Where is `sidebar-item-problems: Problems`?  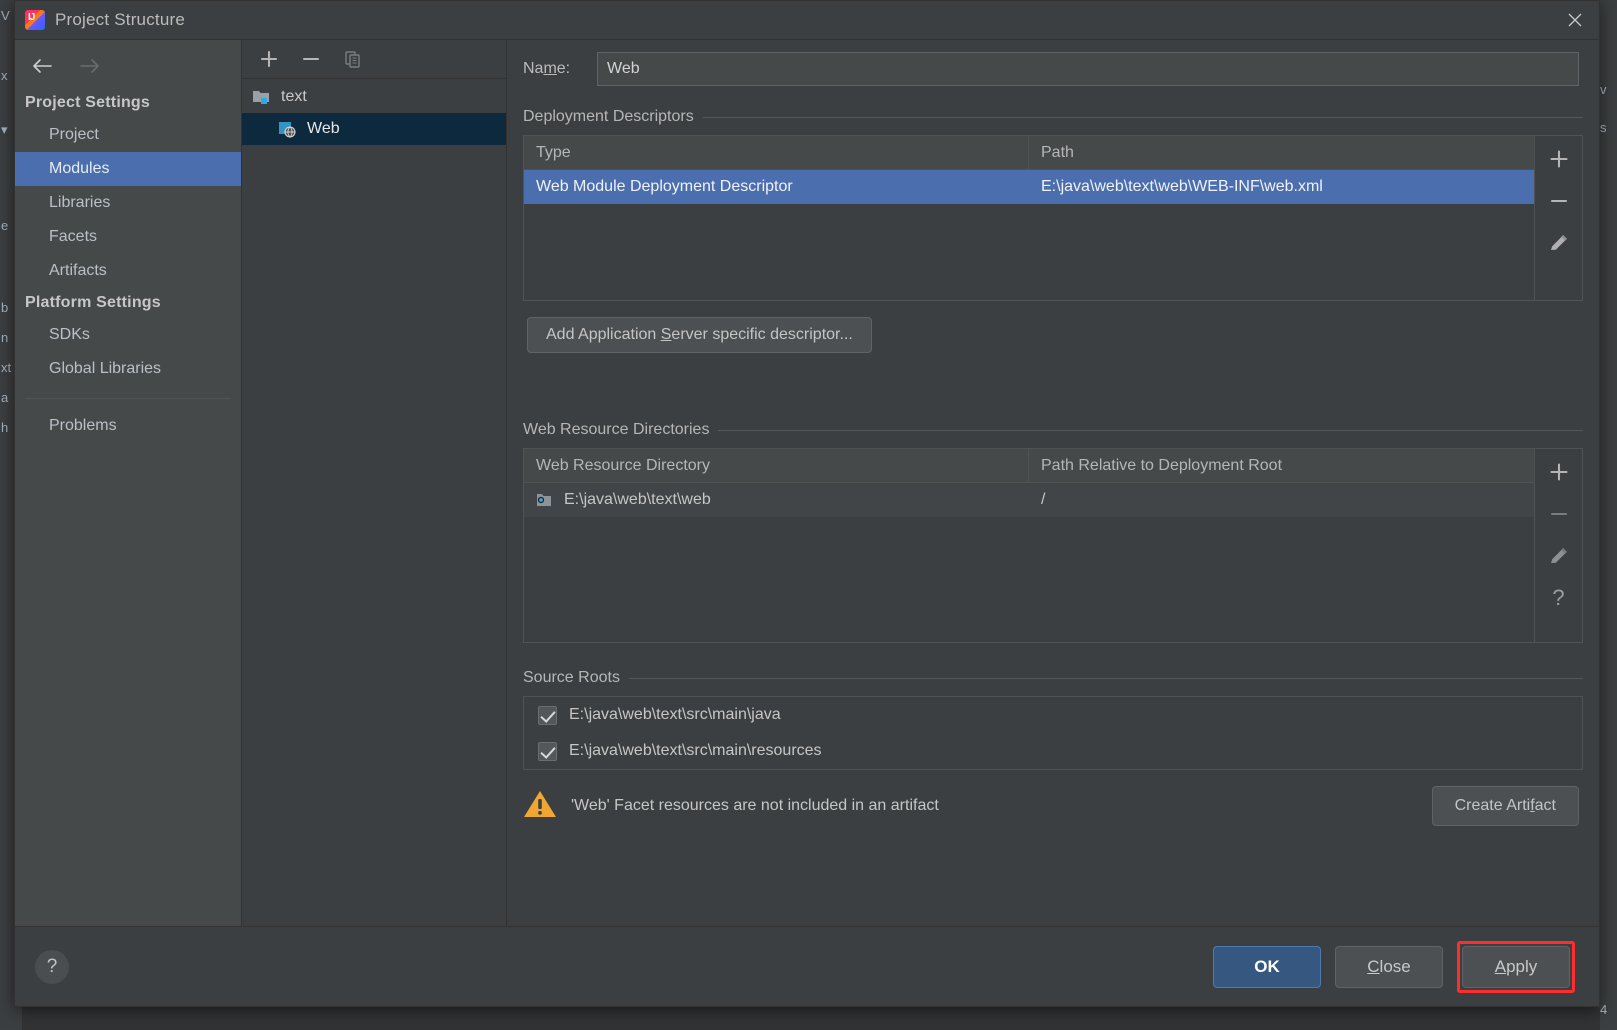 sidebar-item-problems: Problems is located at coordinates (128, 426).